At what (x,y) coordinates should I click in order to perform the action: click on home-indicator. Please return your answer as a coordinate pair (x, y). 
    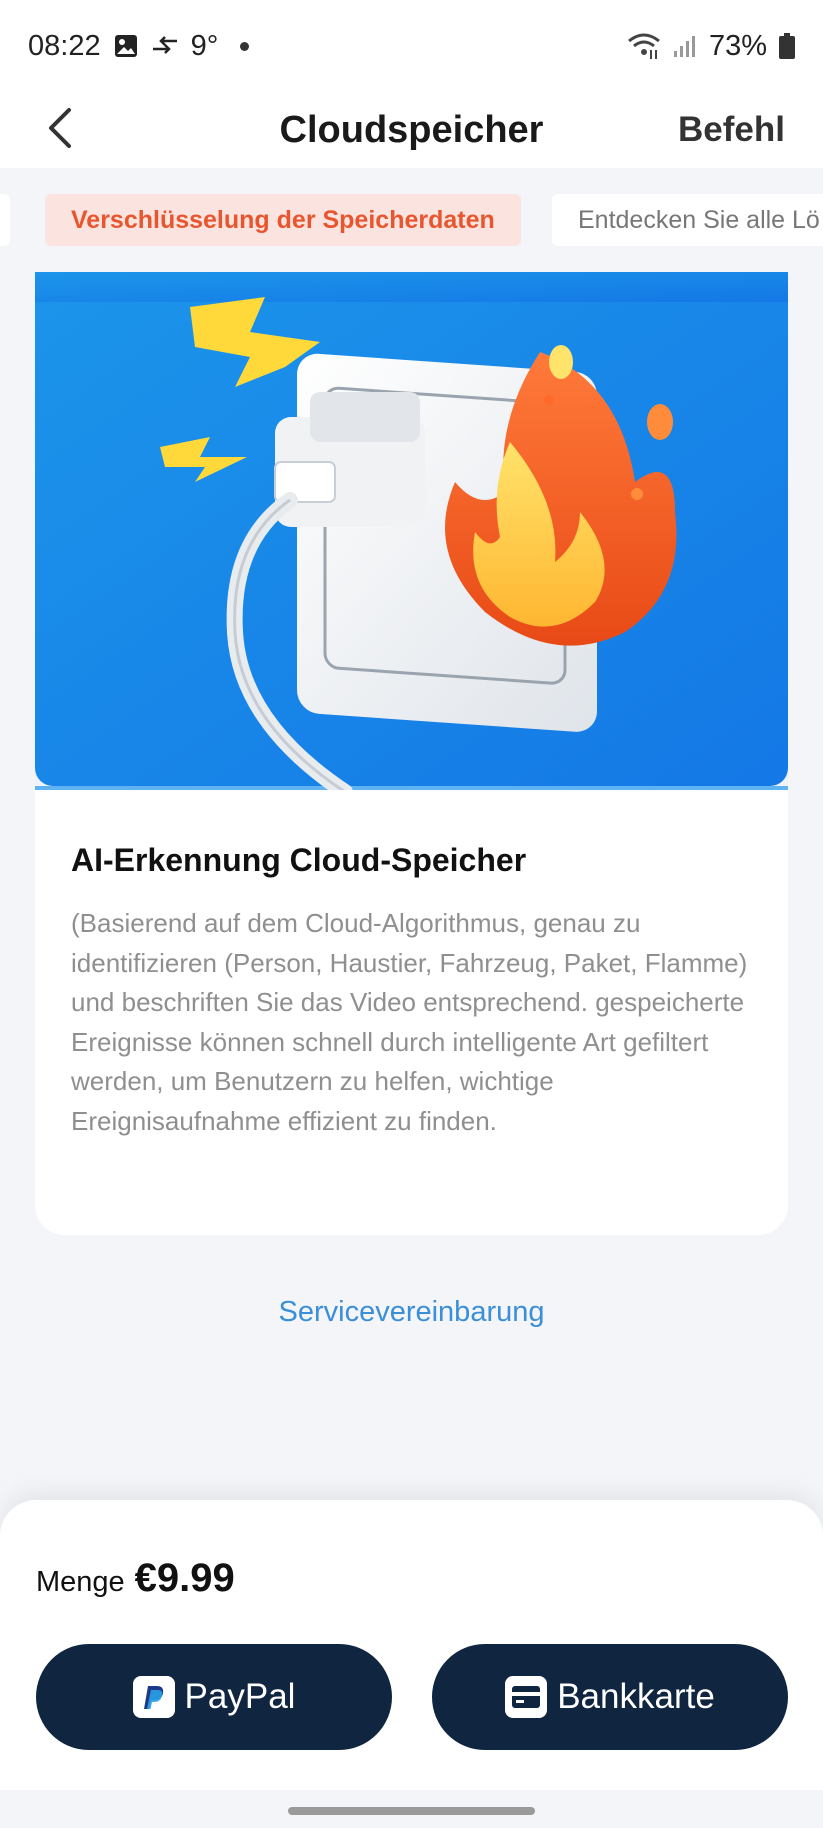
    Looking at the image, I should click on (411, 1811).